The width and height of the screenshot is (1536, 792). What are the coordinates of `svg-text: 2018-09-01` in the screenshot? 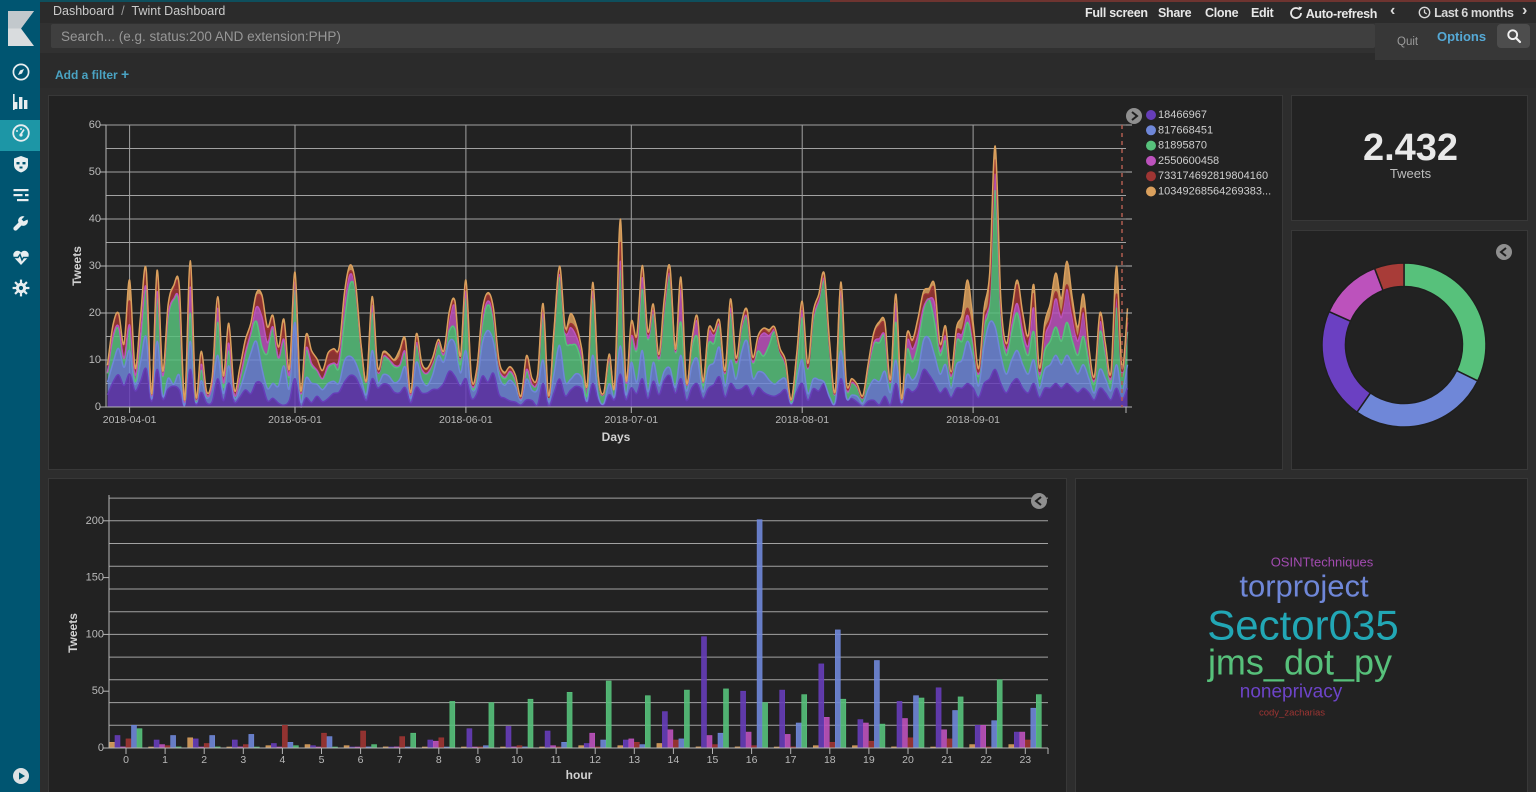 It's located at (973, 420).